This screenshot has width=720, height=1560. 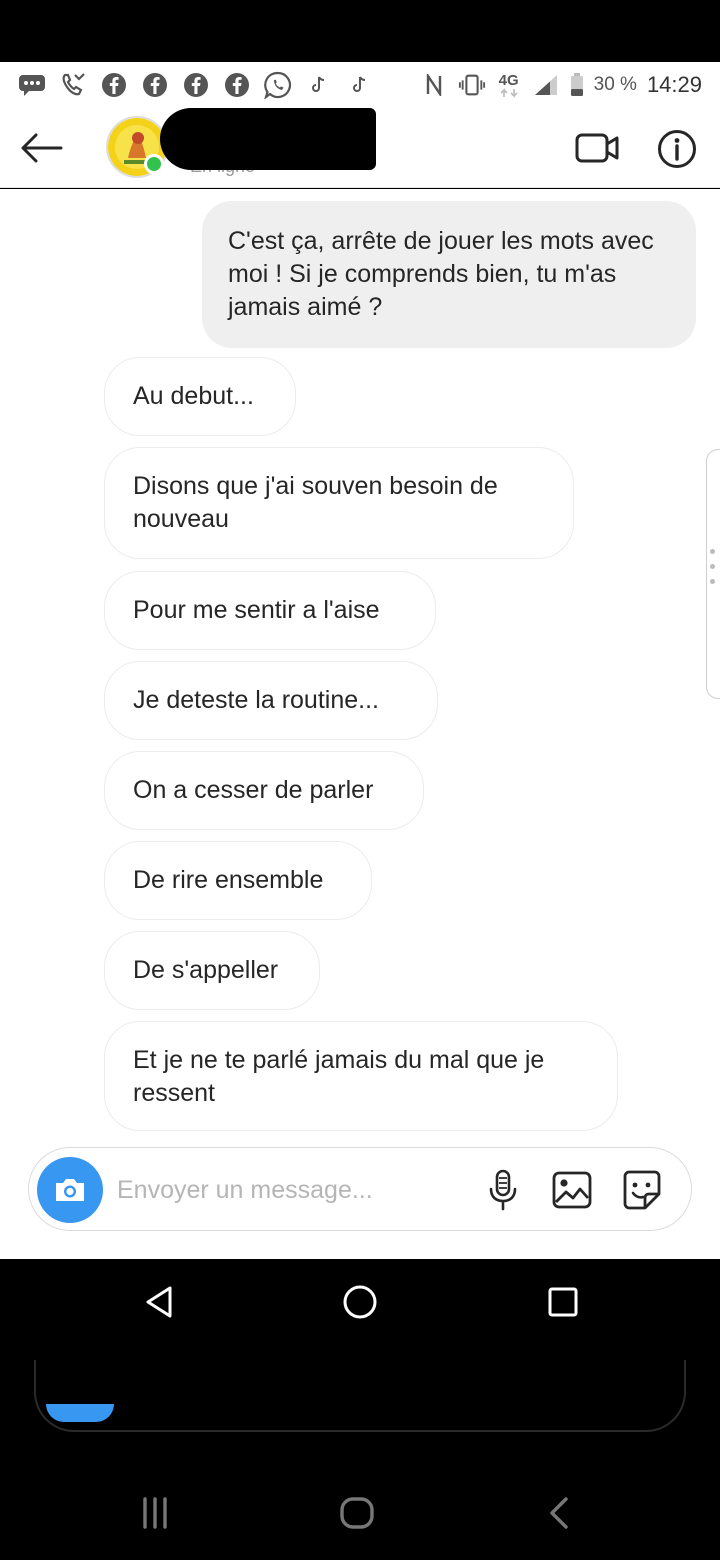 I want to click on message-bubble-incoming: Disons que j'ai souven besoin de nouveau, so click(x=339, y=503).